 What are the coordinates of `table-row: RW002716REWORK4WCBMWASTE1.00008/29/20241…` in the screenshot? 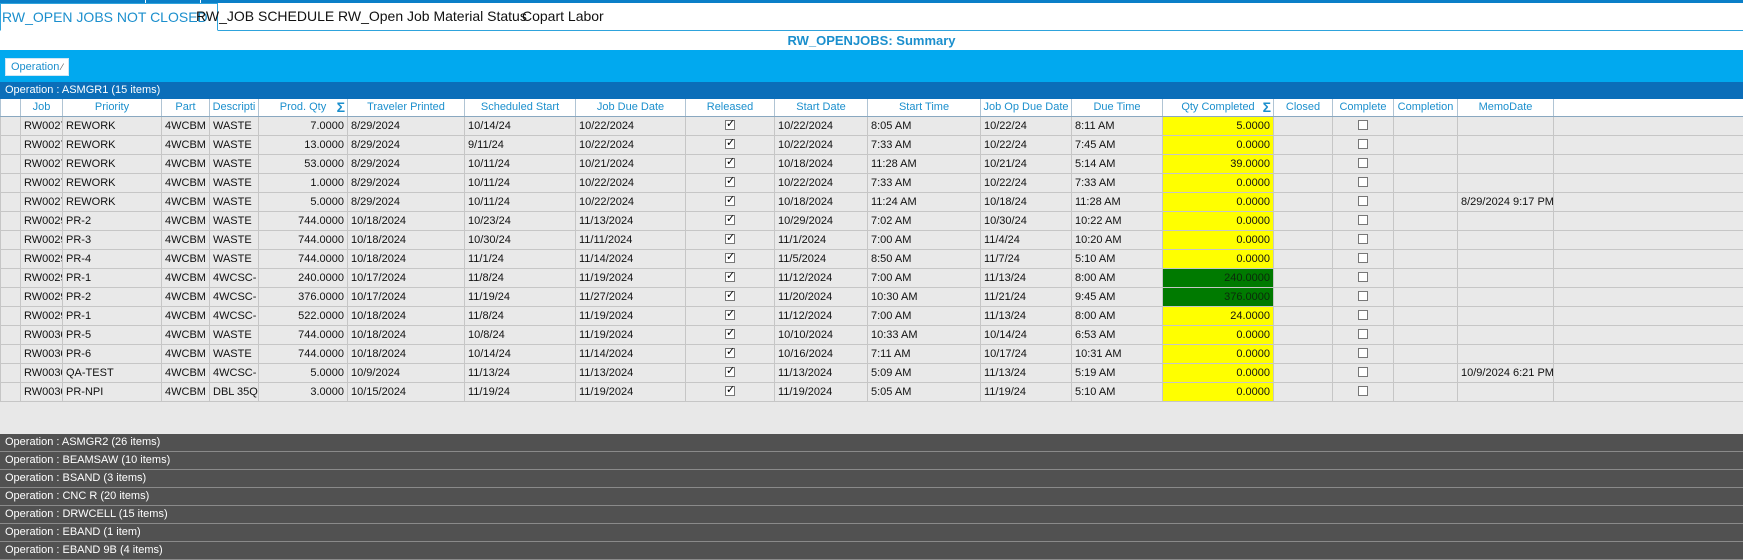 It's located at (871, 183).